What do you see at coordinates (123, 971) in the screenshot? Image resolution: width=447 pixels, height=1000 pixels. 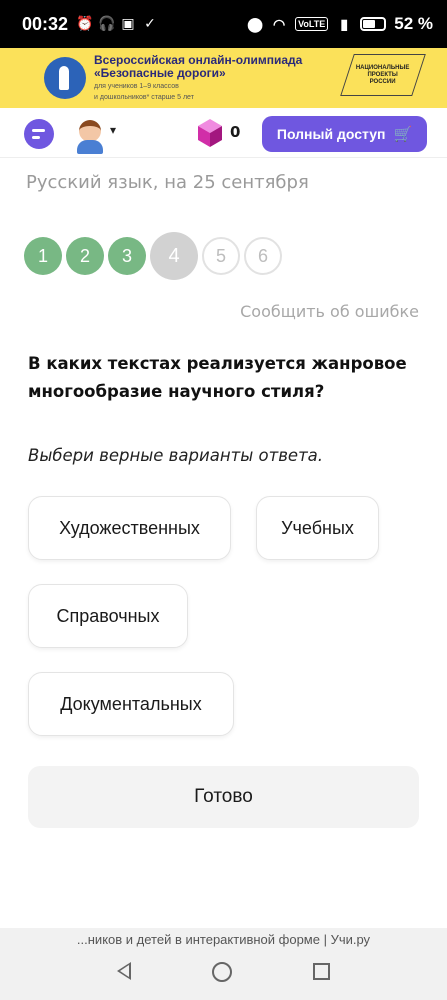 I see `back-icon` at bounding box center [123, 971].